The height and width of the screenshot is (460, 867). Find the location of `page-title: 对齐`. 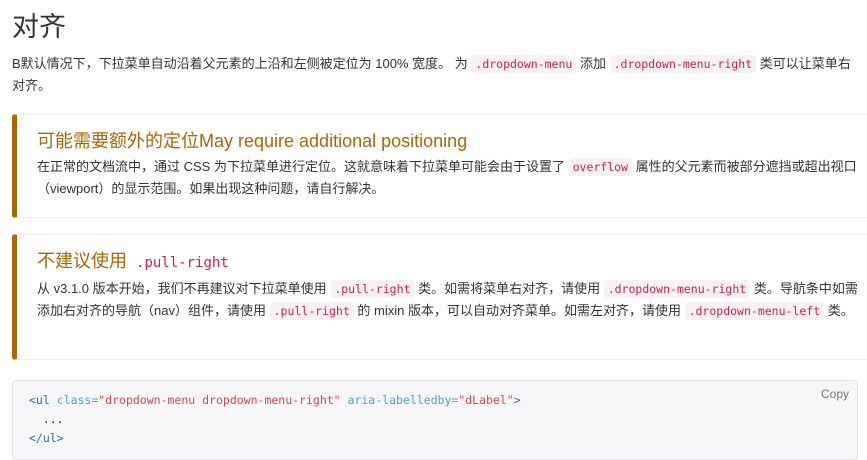

page-title: 对齐 is located at coordinates (39, 27).